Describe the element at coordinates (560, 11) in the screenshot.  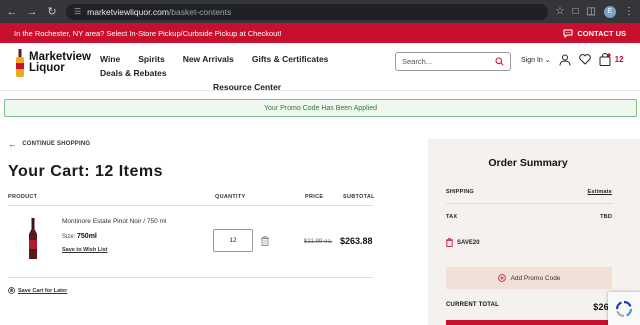
I see `bookmark-star-icon: ☆` at that location.